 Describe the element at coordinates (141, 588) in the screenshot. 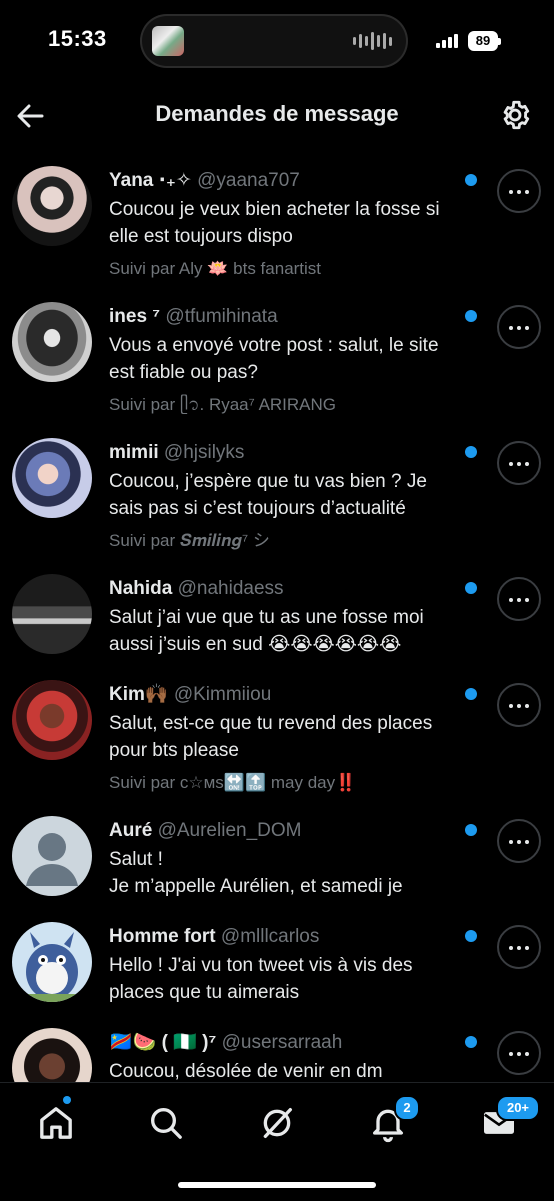

I see `sender-name: Nahida` at that location.